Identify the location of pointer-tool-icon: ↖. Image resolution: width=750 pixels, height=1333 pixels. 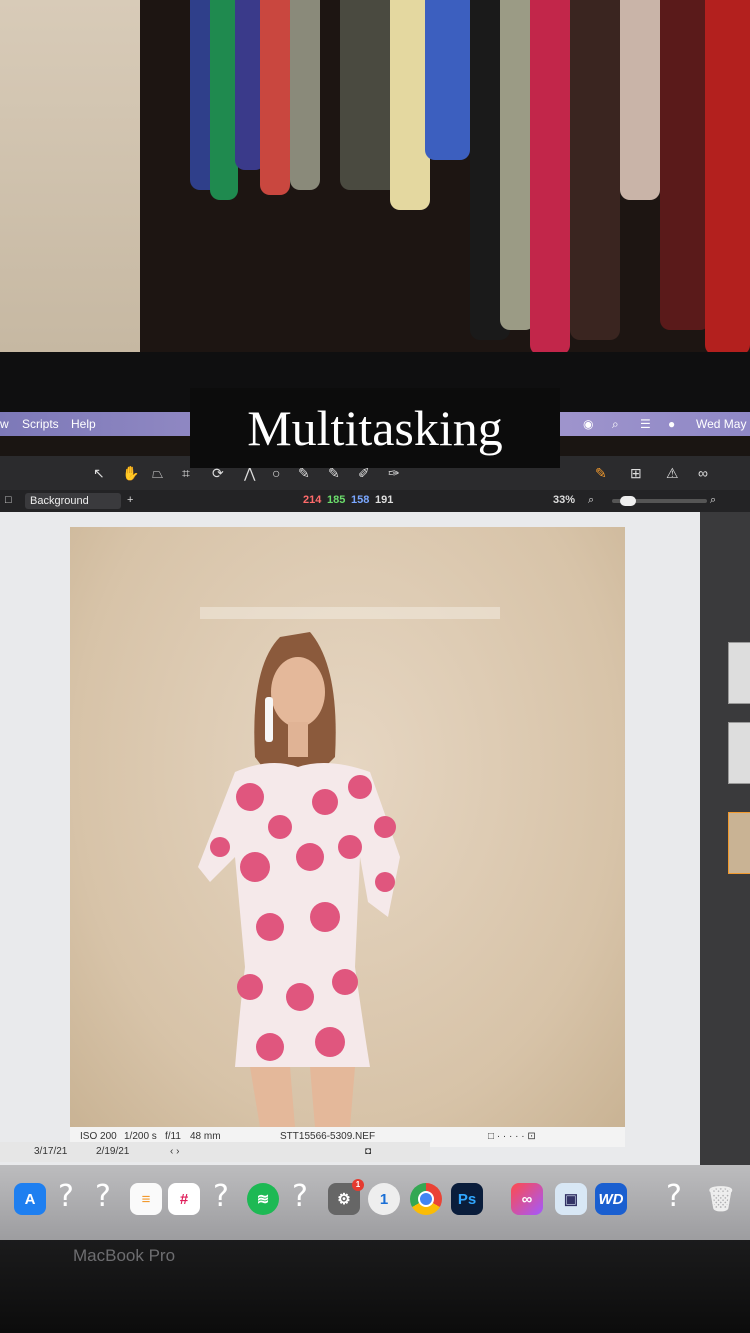
(99, 473).